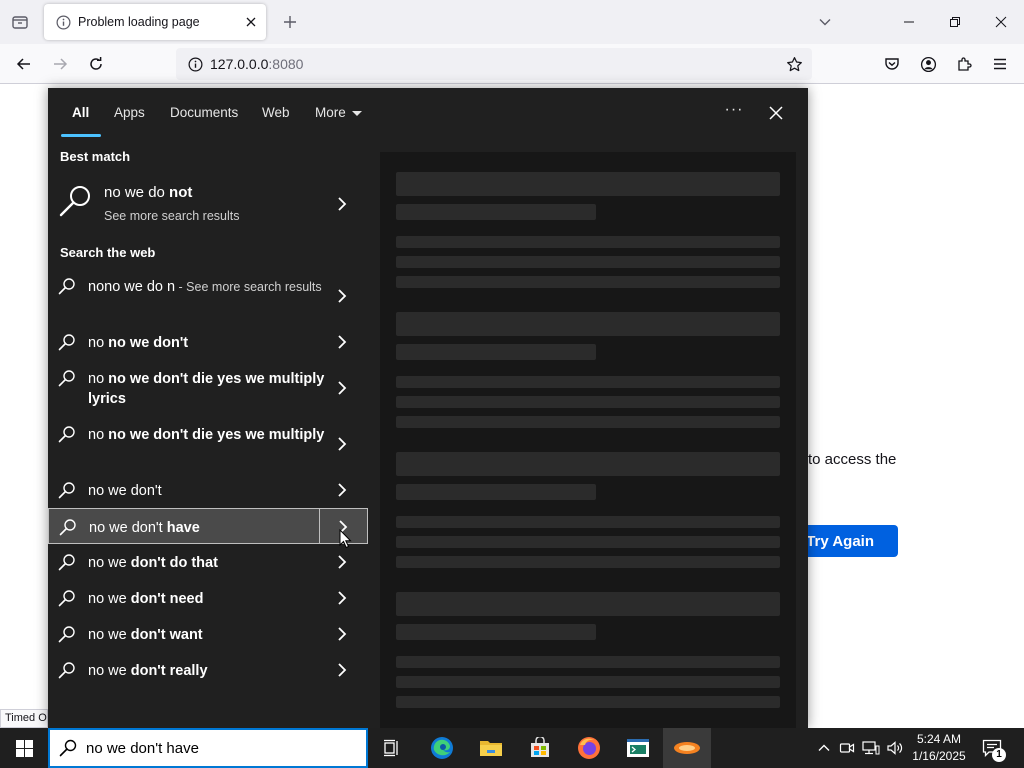 This screenshot has width=1024, height=768. Describe the element at coordinates (195, 64) in the screenshot. I see `site-info-icon` at that location.